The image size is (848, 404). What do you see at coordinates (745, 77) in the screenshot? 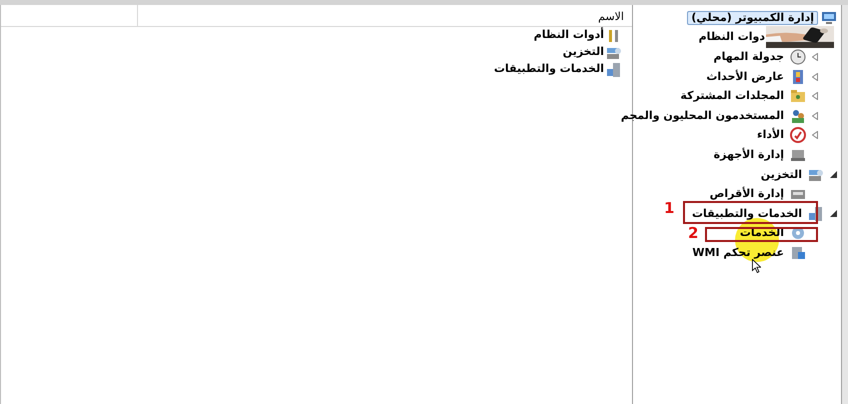
I see `tree-item: عارض الأحداث` at bounding box center [745, 77].